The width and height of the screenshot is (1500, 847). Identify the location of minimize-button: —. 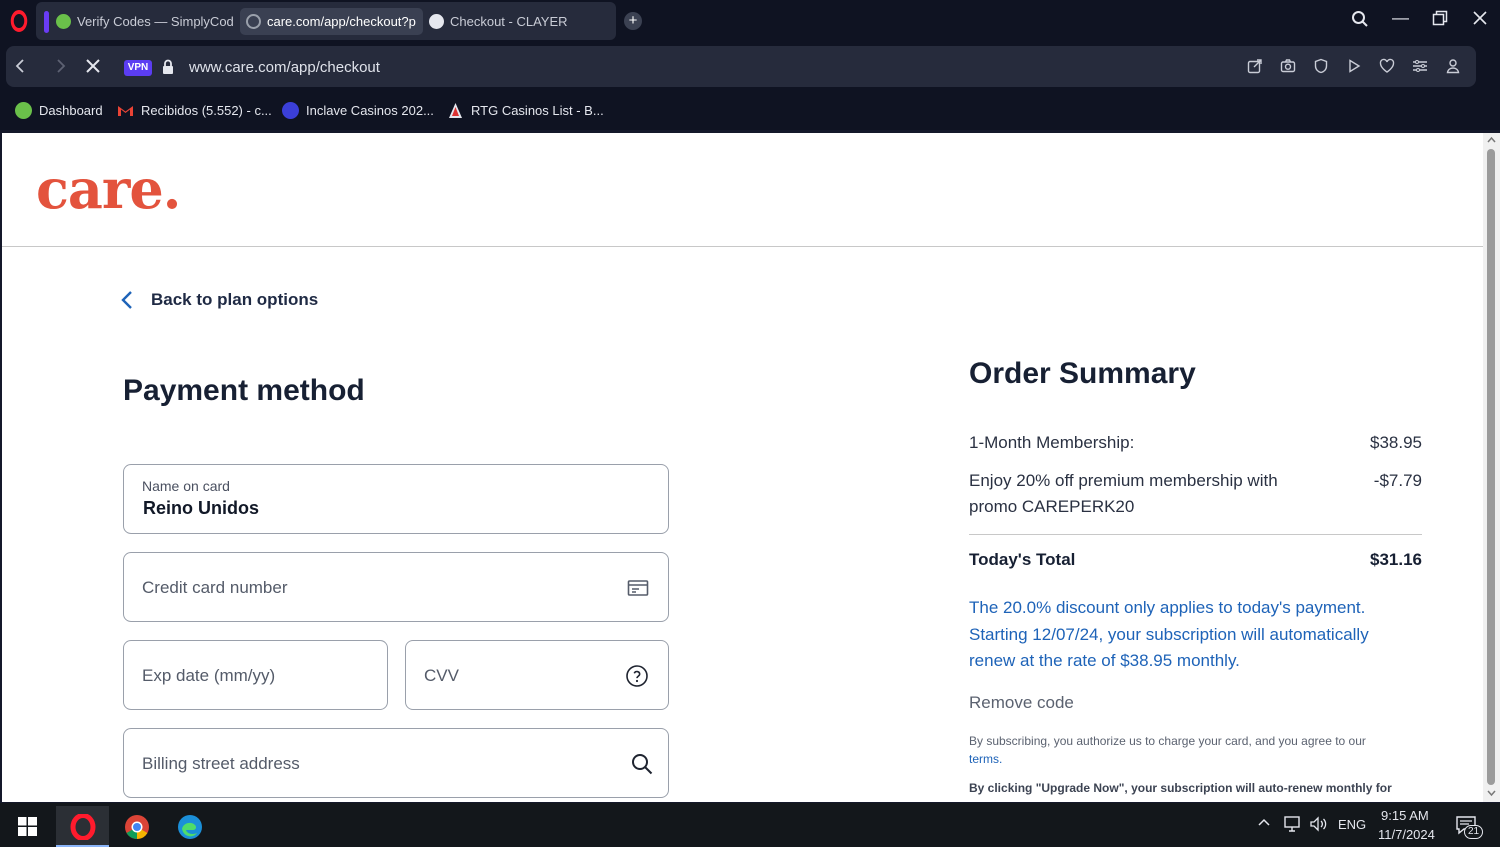
(1400, 18).